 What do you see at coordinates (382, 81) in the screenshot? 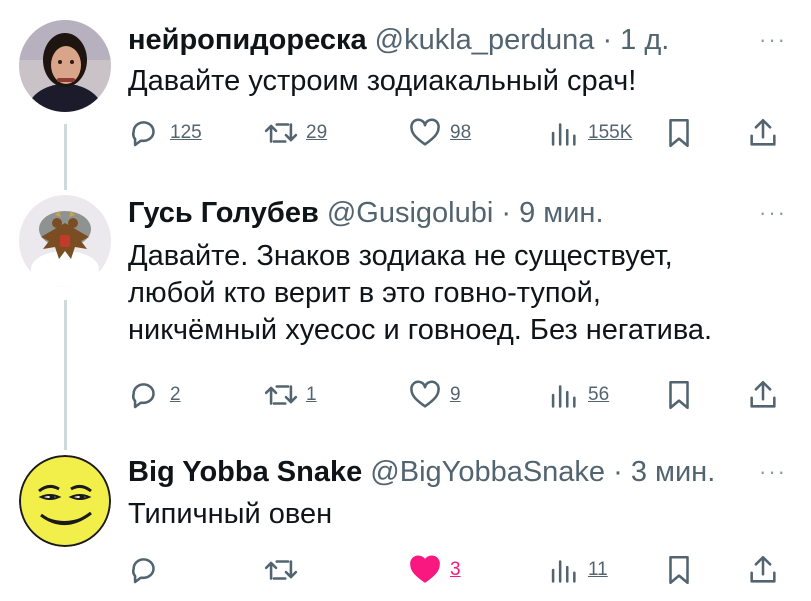
I see `tweet-text-line: Давайте устроим зодиакальный срач!` at bounding box center [382, 81].